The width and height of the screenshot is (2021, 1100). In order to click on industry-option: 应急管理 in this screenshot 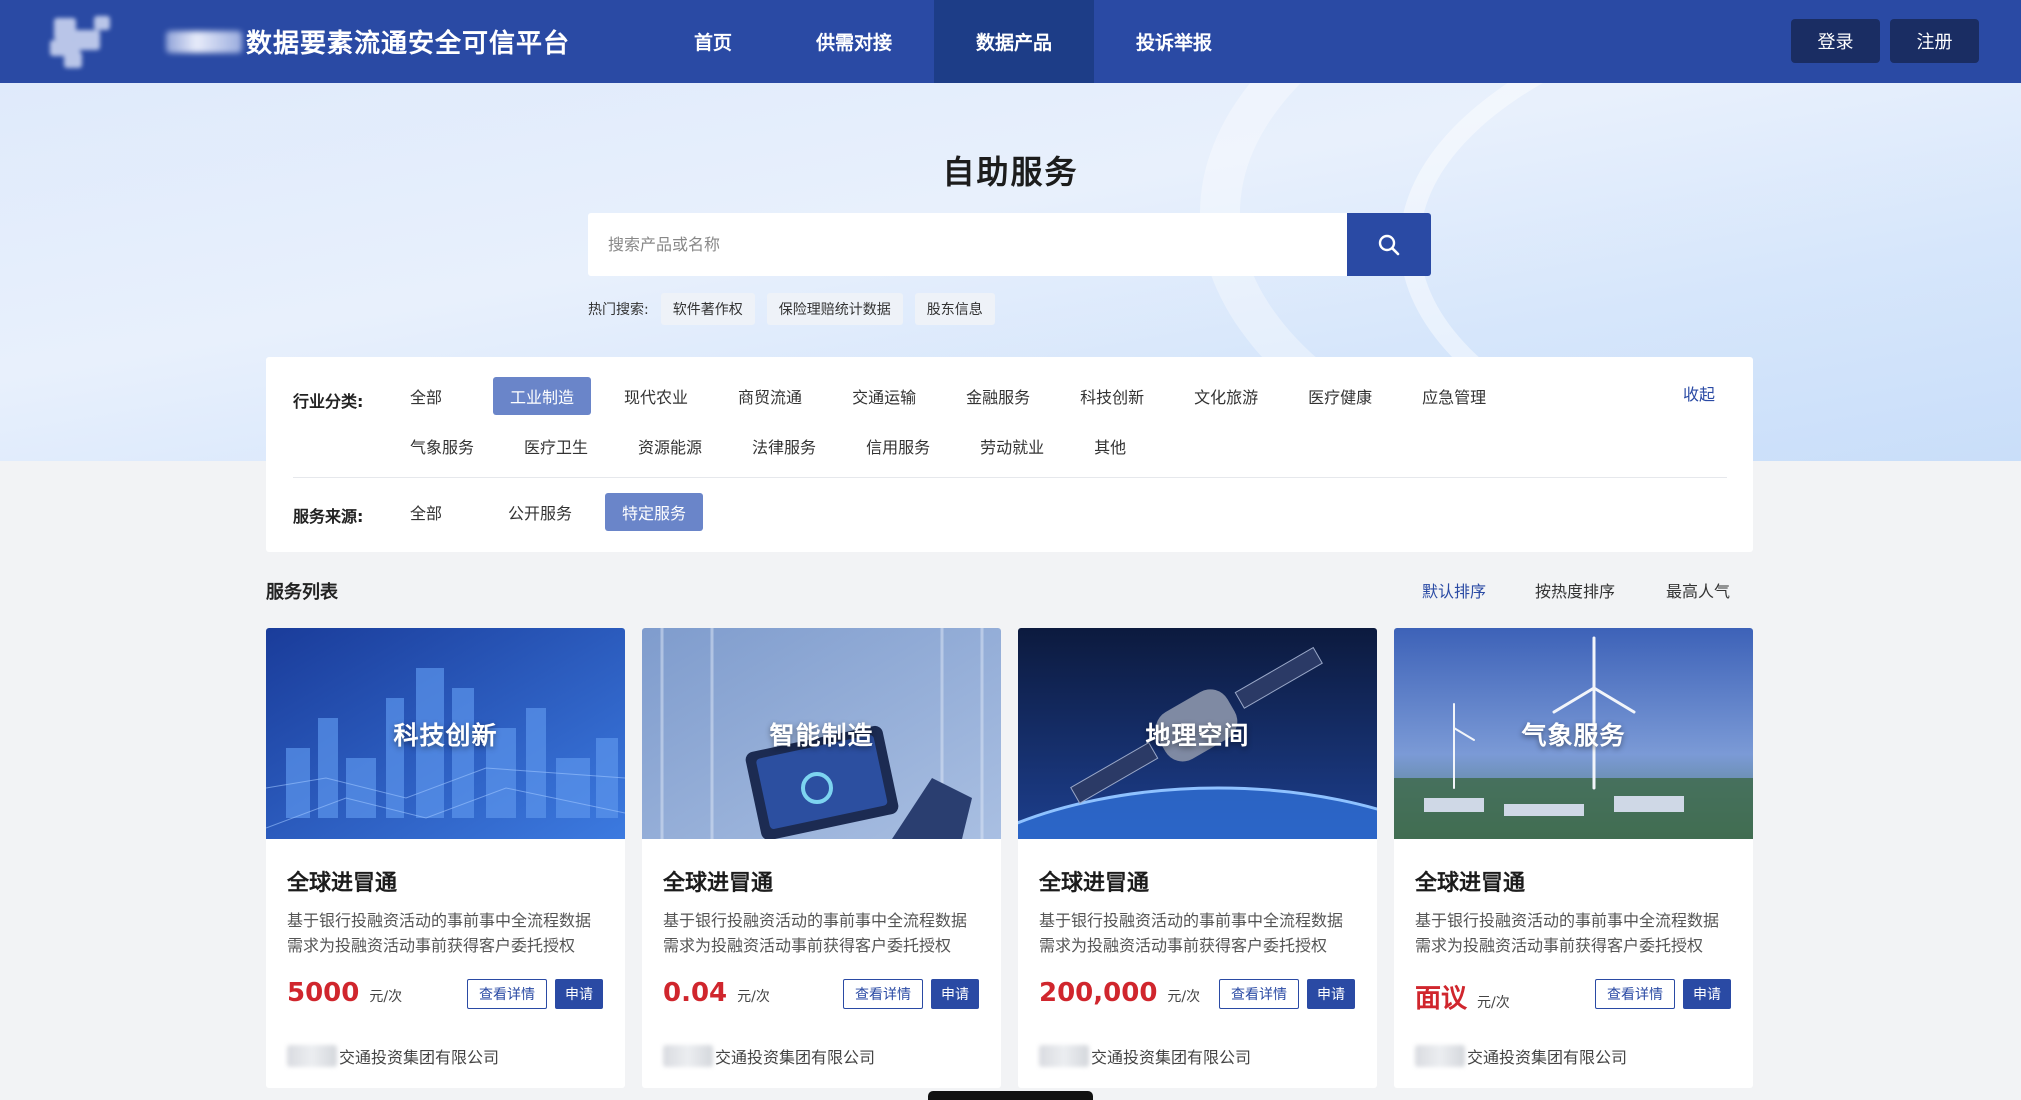, I will do `click(1454, 396)`.